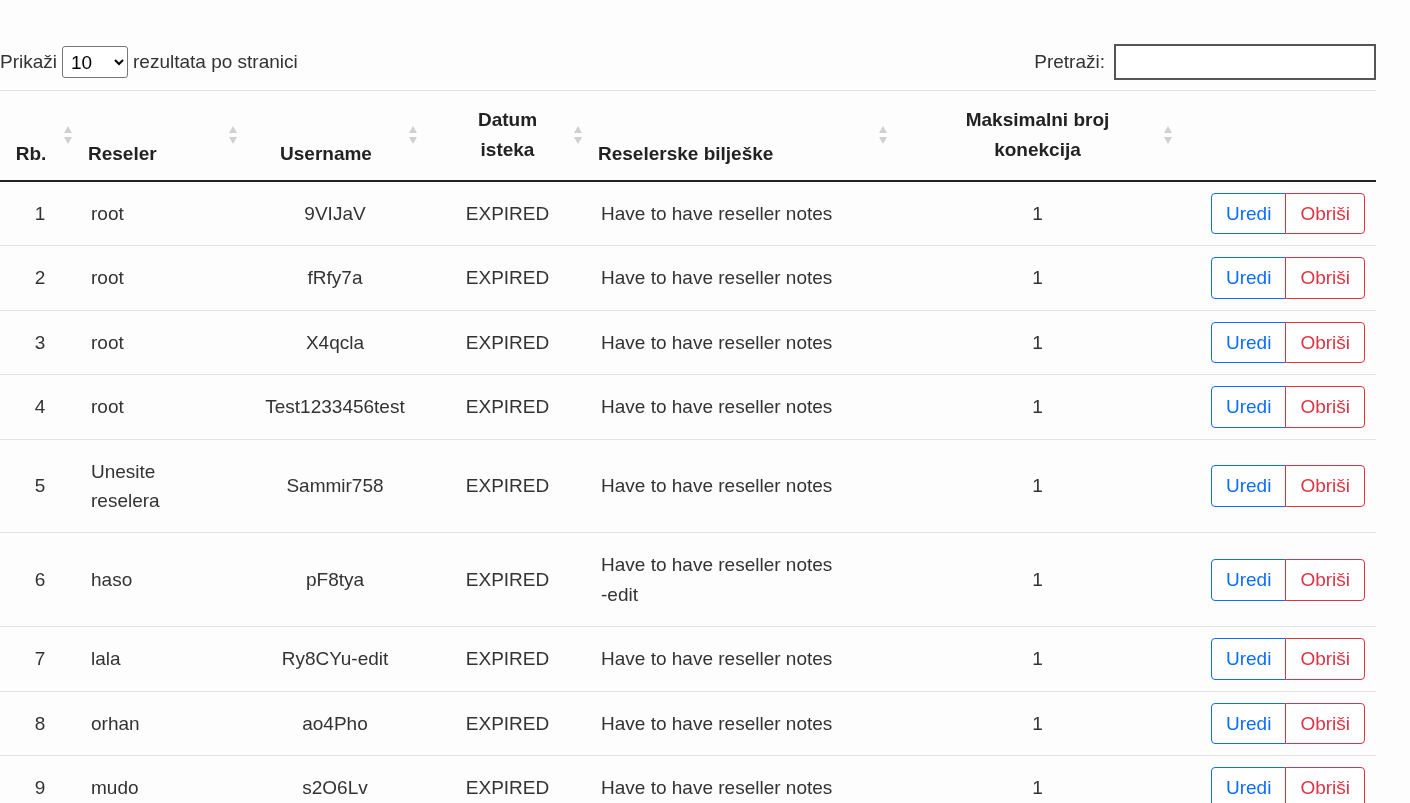 The width and height of the screenshot is (1410, 803). Describe the element at coordinates (40, 213) in the screenshot. I see `row-number: 1` at that location.